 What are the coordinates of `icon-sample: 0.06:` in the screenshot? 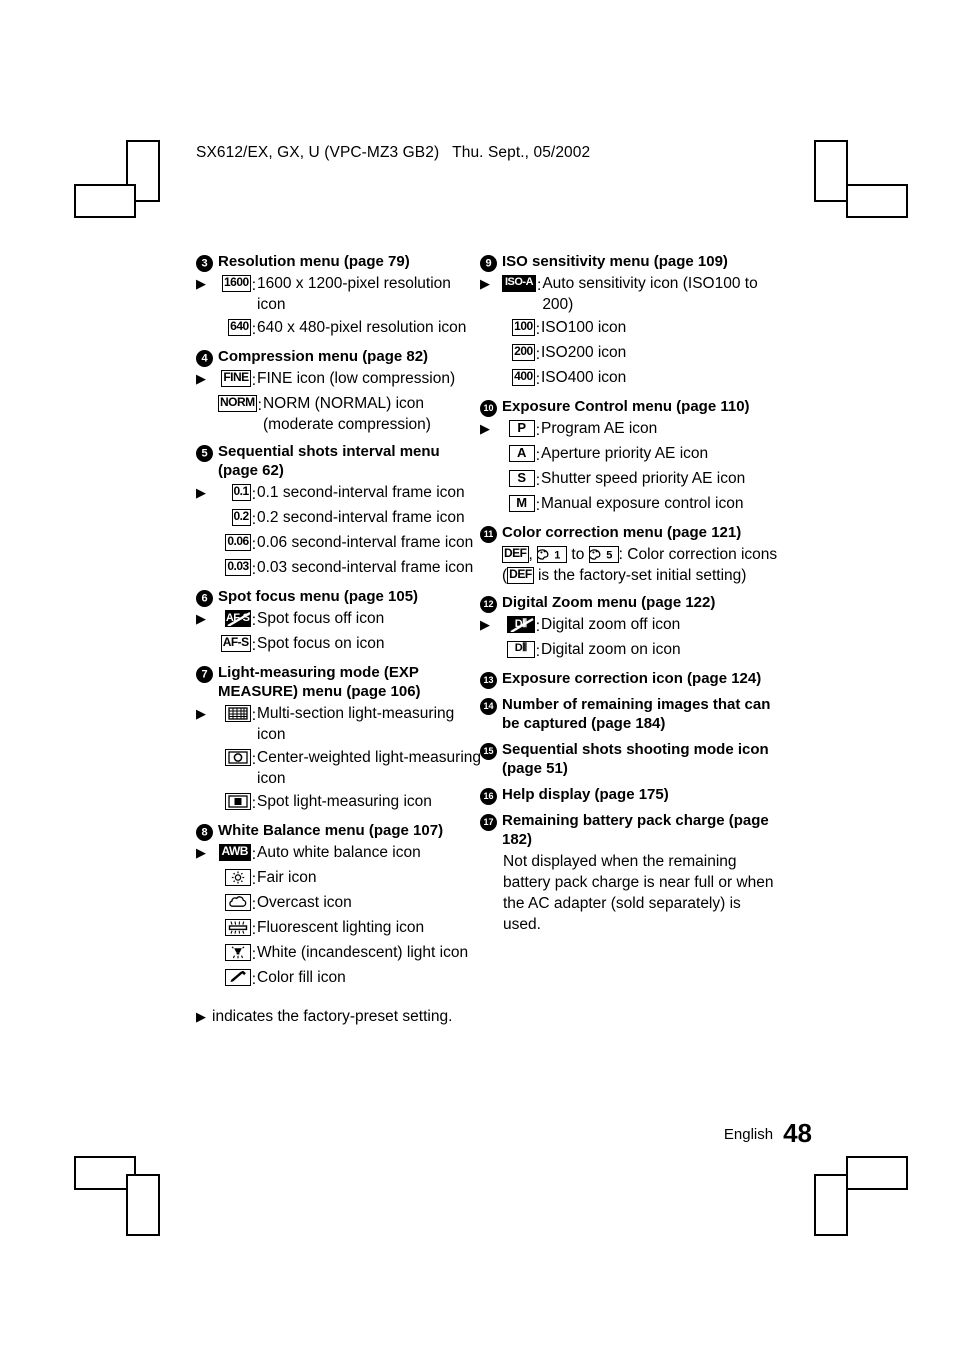 It's located at (237, 543).